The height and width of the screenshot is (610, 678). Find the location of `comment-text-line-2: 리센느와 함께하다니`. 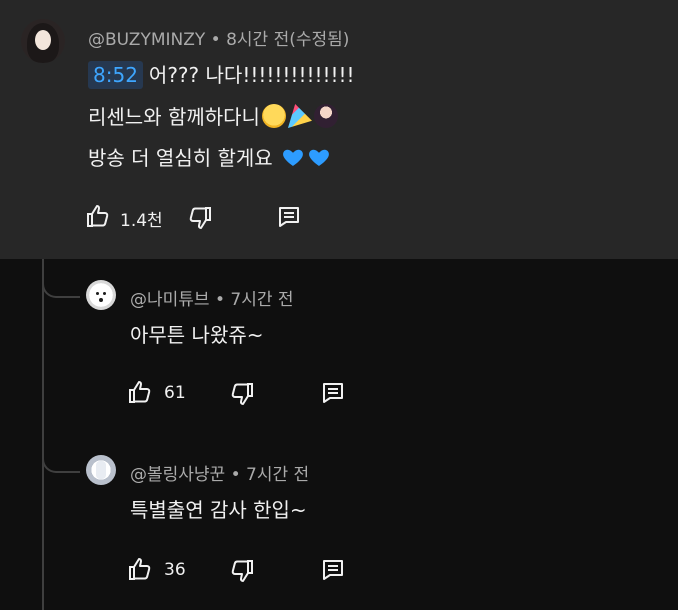

comment-text-line-2: 리센느와 함께하다니 is located at coordinates (174, 117).